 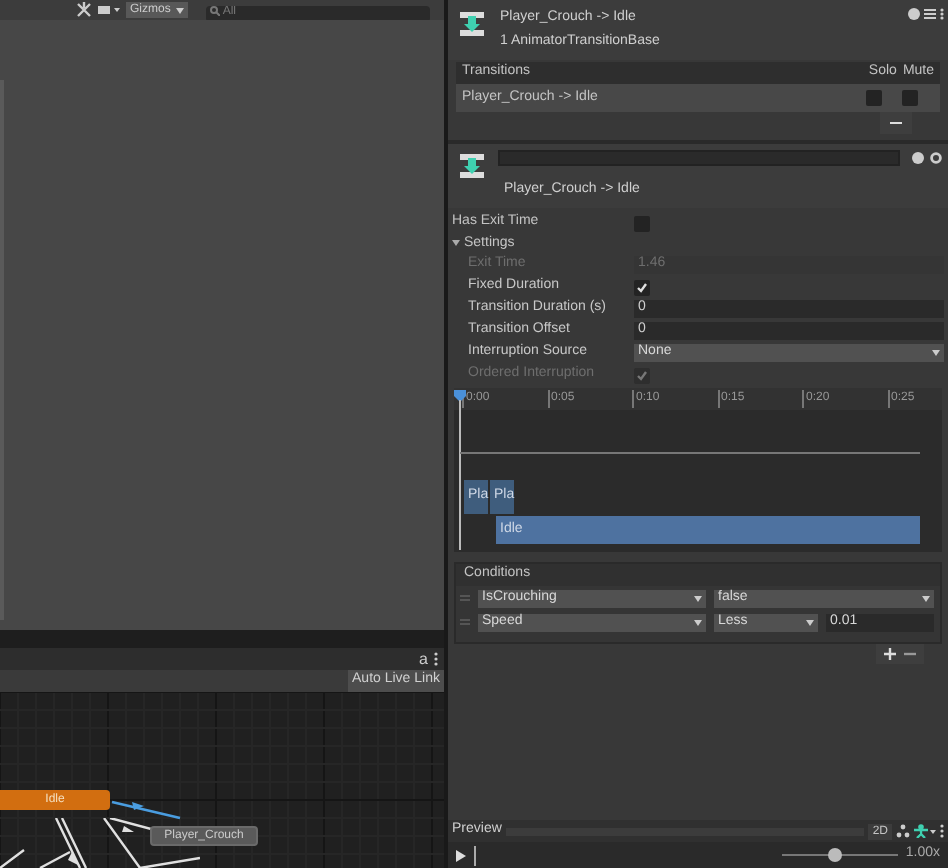 What do you see at coordinates (460, 470) in the screenshot?
I see `playhead-marker` at bounding box center [460, 470].